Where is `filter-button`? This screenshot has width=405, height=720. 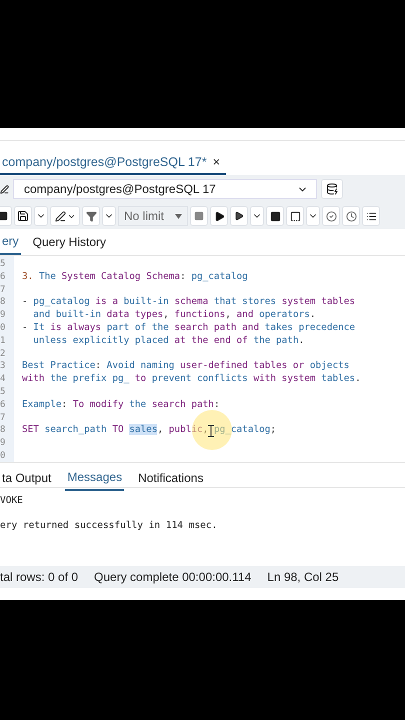 filter-button is located at coordinates (91, 216).